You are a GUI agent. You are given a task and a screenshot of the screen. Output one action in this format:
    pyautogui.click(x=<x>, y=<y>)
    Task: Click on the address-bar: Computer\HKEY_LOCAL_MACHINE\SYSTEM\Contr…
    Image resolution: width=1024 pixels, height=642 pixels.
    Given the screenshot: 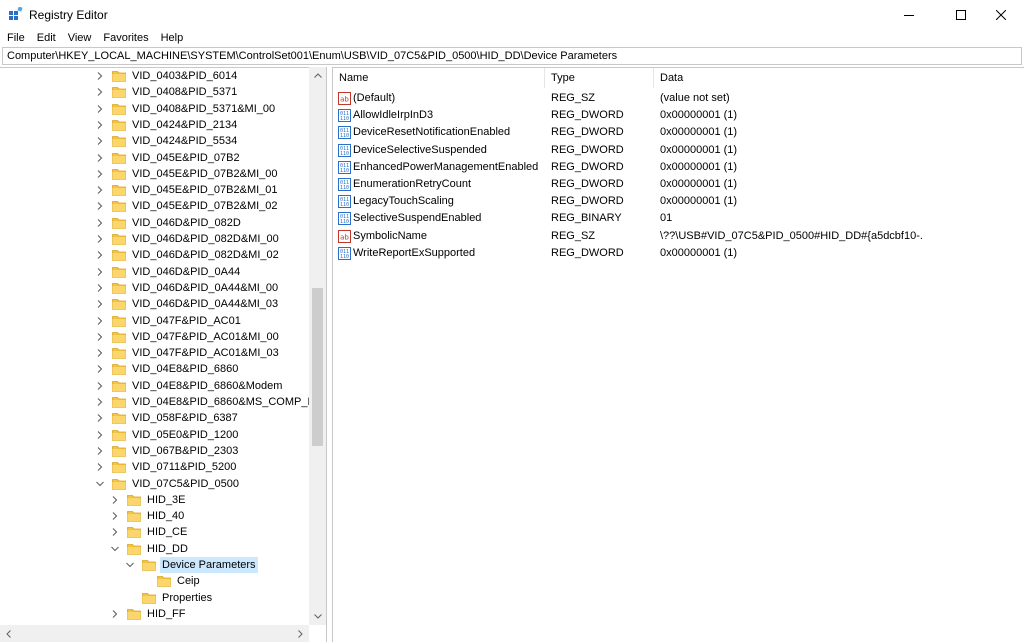 What is the action you would take?
    pyautogui.click(x=512, y=56)
    